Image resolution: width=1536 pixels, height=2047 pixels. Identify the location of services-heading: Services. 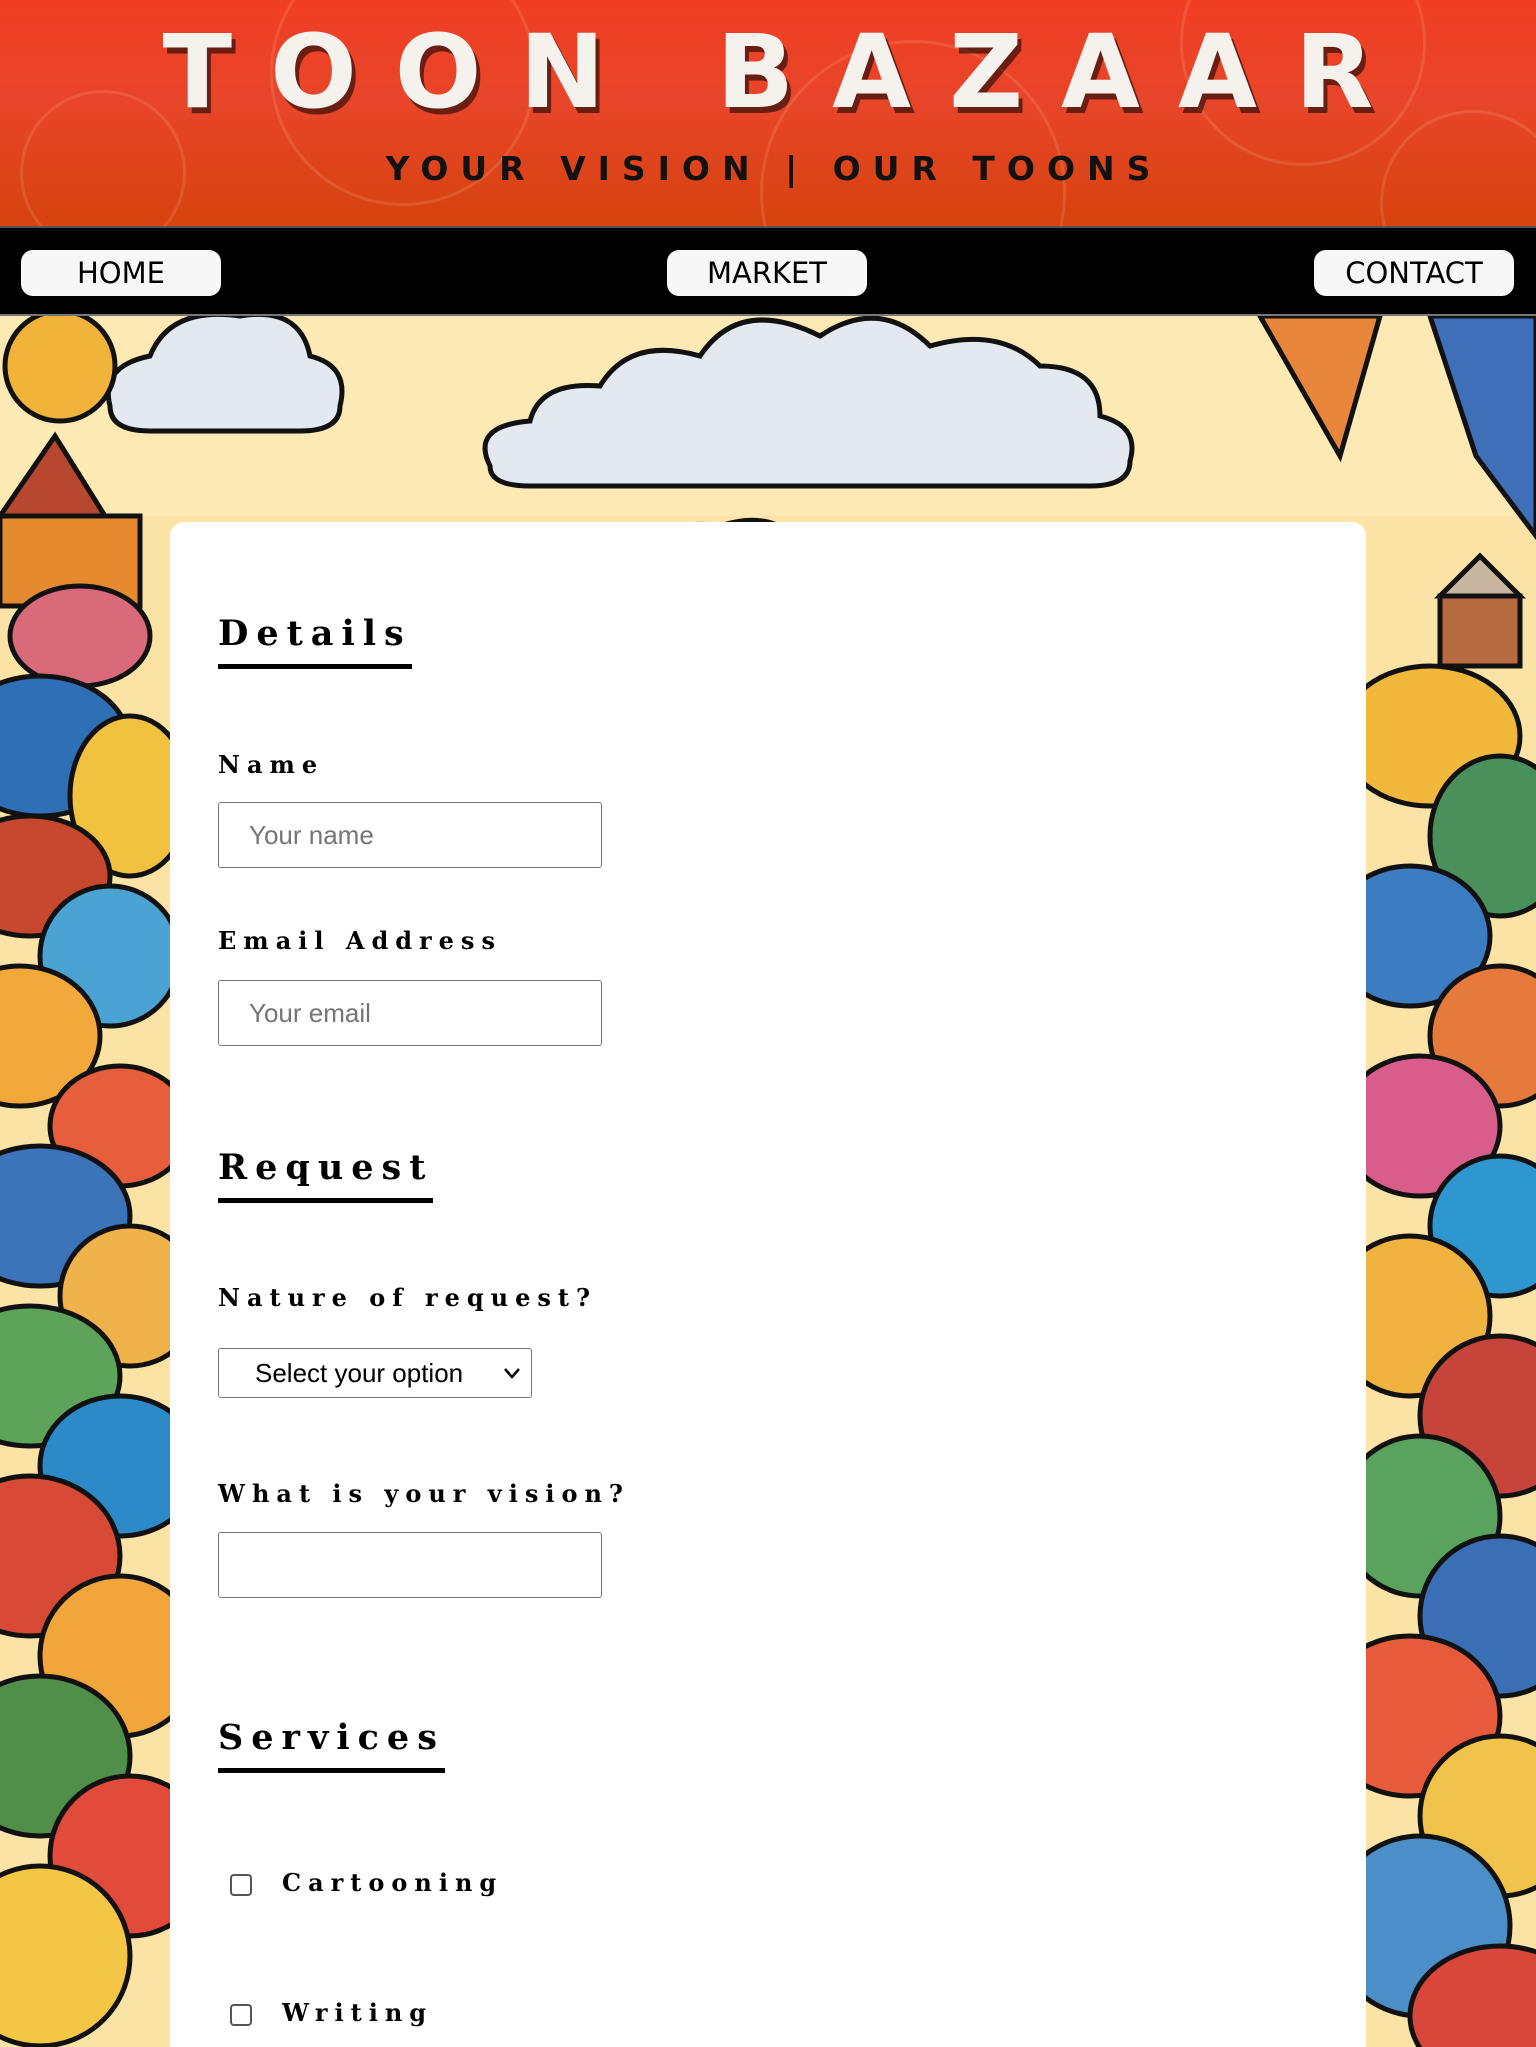
(331, 1745).